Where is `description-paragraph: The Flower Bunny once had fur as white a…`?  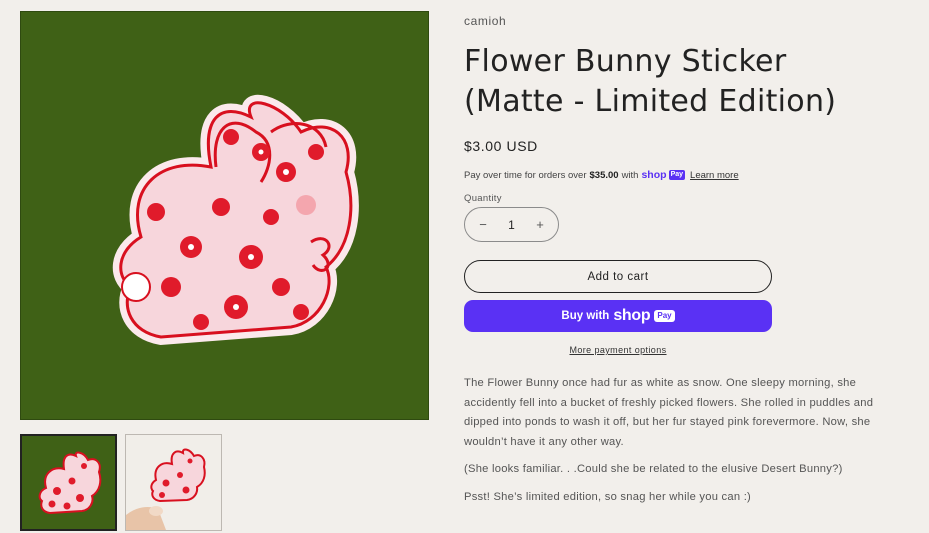
description-paragraph: The Flower Bunny once had fur as white a… is located at coordinates (669, 412).